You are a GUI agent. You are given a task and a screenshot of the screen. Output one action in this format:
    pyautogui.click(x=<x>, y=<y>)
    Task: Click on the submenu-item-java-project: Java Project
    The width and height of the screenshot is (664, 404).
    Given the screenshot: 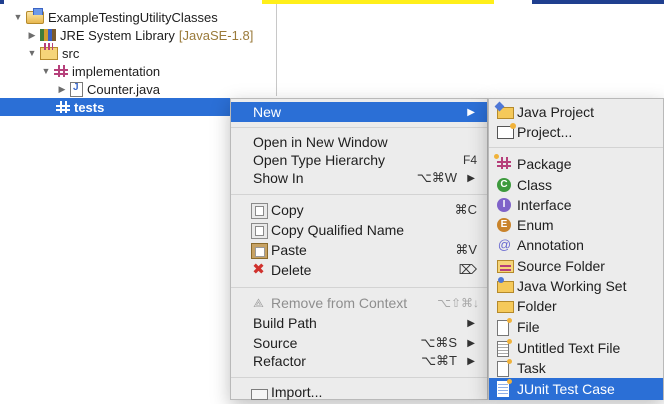 What is the action you would take?
    pyautogui.click(x=576, y=112)
    